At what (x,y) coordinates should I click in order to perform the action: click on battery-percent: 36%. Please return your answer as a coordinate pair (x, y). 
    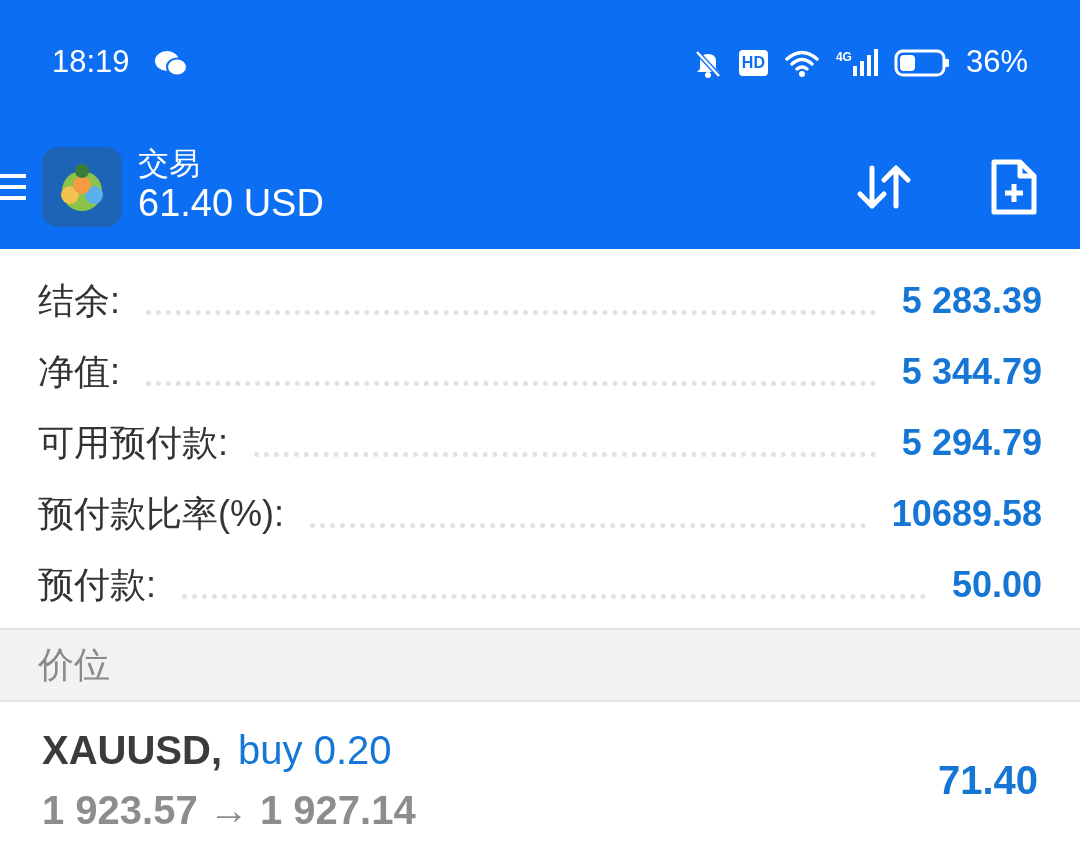
    Looking at the image, I should click on (996, 62).